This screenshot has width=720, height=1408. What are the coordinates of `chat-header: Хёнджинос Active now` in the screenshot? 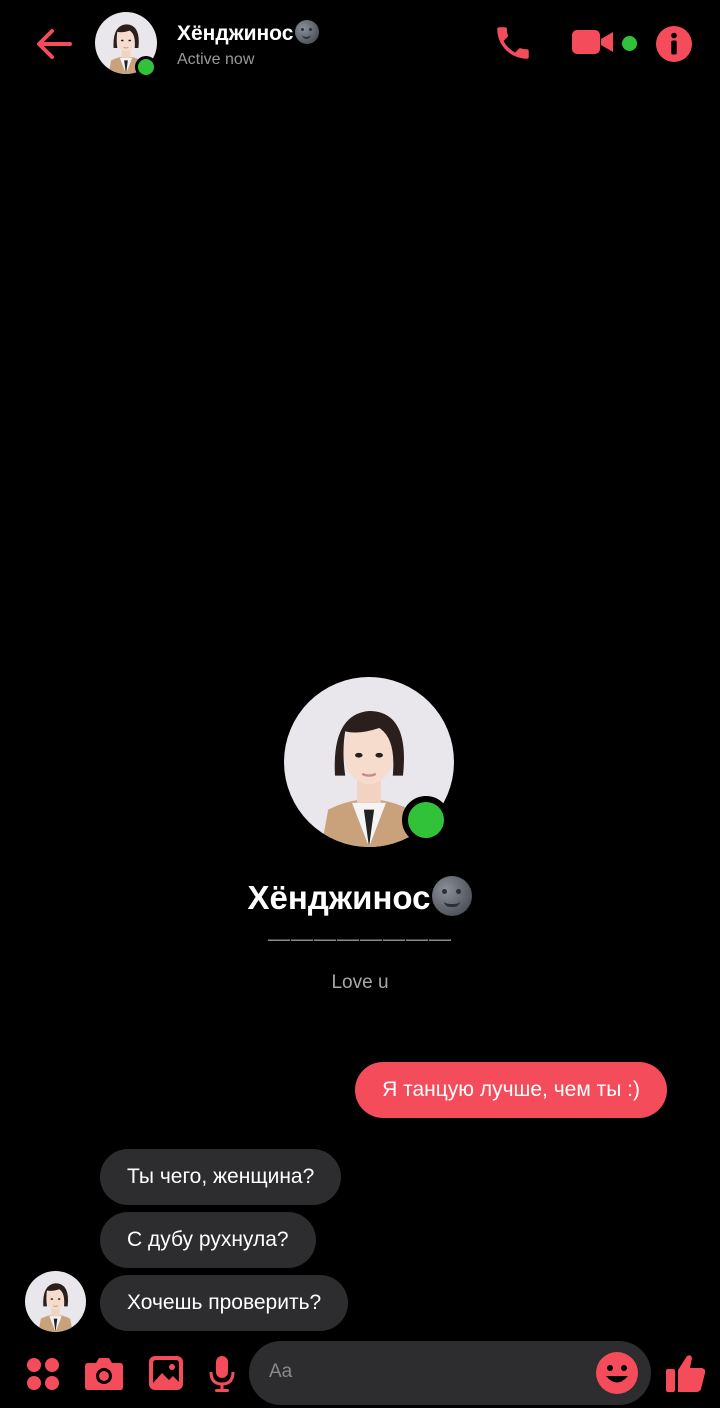 It's located at (360, 45).